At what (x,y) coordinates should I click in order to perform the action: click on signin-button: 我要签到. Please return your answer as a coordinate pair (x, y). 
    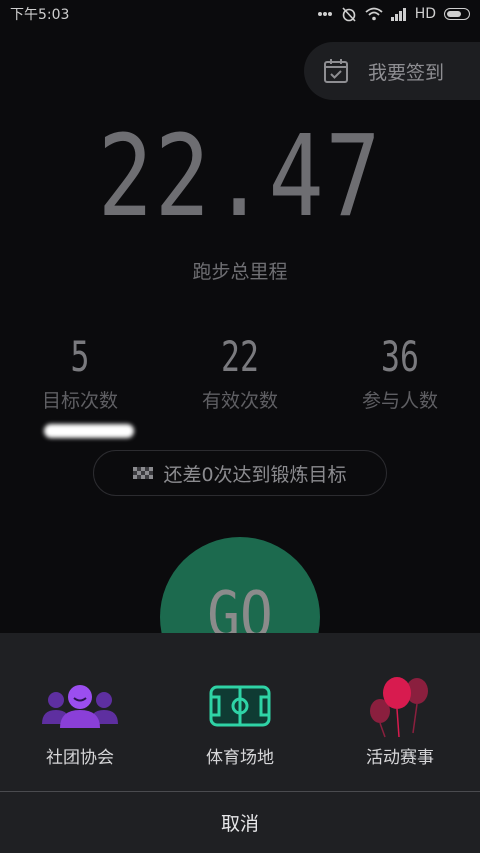
    Looking at the image, I should click on (392, 71).